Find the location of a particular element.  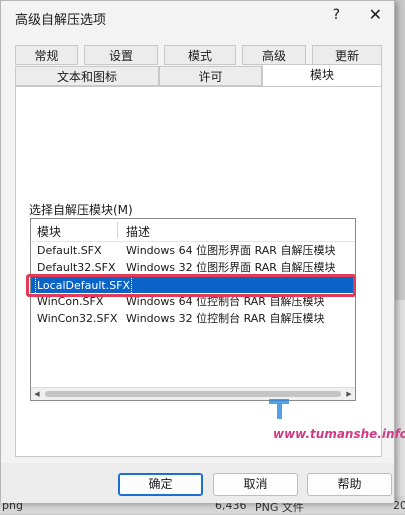

scroll-thumb is located at coordinates (193, 394).